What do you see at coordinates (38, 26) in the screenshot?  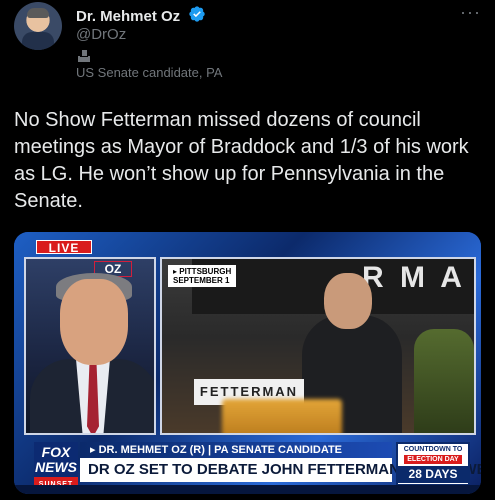 I see `avatar` at bounding box center [38, 26].